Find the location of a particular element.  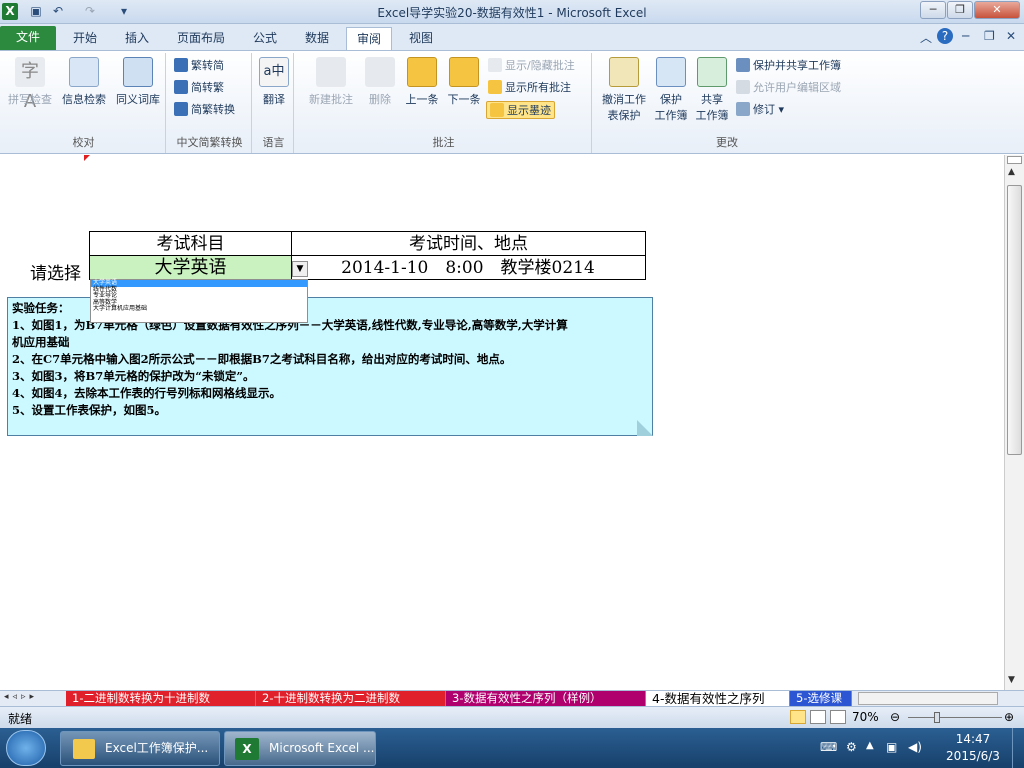

folder-icon is located at coordinates (84, 749).